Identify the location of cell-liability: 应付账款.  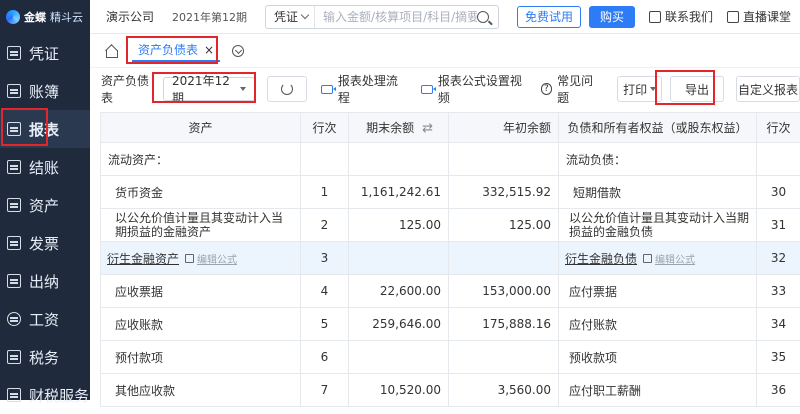
(658, 324).